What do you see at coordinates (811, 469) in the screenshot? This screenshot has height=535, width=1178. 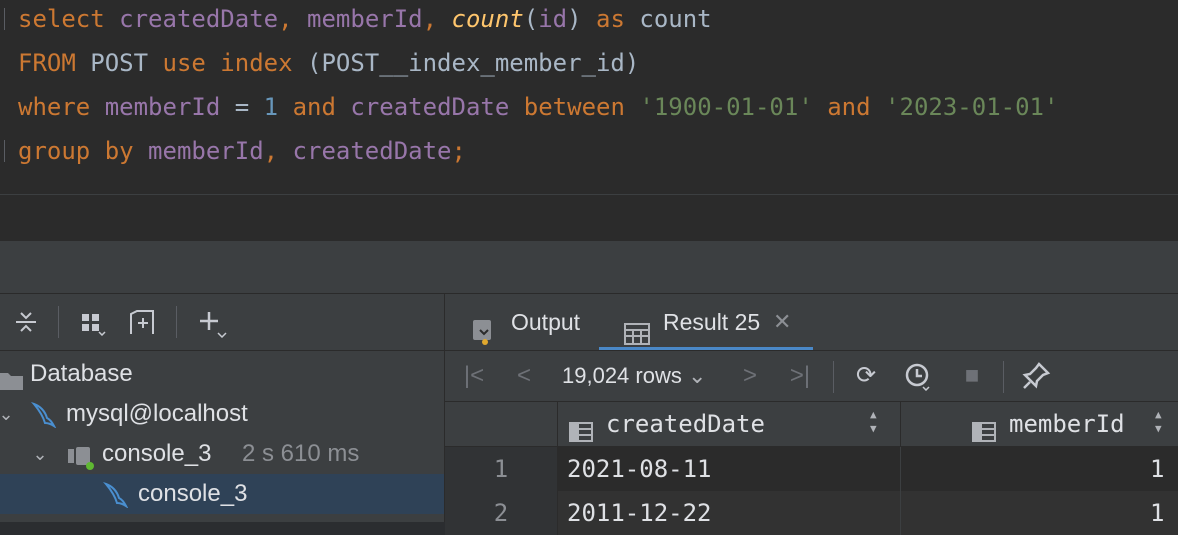 I see `table-row: 1 2021-08-11 1` at bounding box center [811, 469].